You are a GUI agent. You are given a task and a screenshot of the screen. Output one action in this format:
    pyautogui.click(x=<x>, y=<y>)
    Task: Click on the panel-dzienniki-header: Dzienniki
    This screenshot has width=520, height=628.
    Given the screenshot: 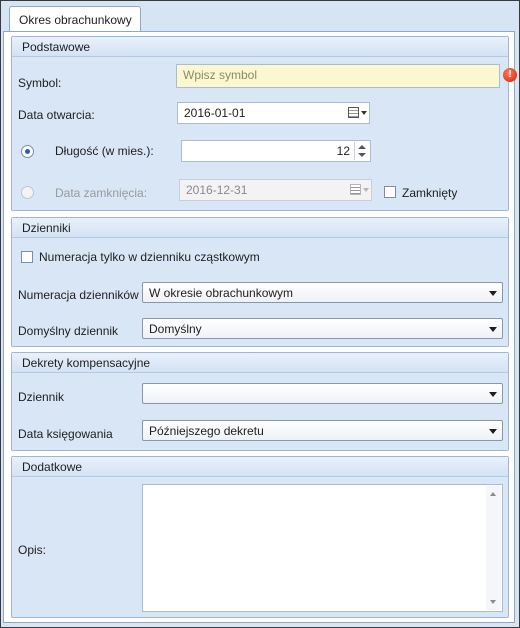 What is the action you would take?
    pyautogui.click(x=260, y=228)
    